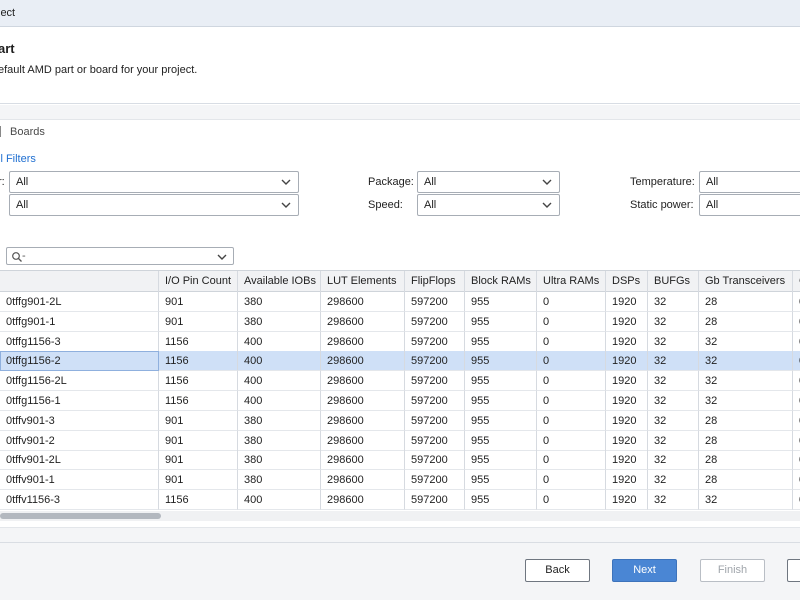 This screenshot has height=600, width=800. What do you see at coordinates (796, 281) in the screenshot?
I see `column-header: G` at bounding box center [796, 281].